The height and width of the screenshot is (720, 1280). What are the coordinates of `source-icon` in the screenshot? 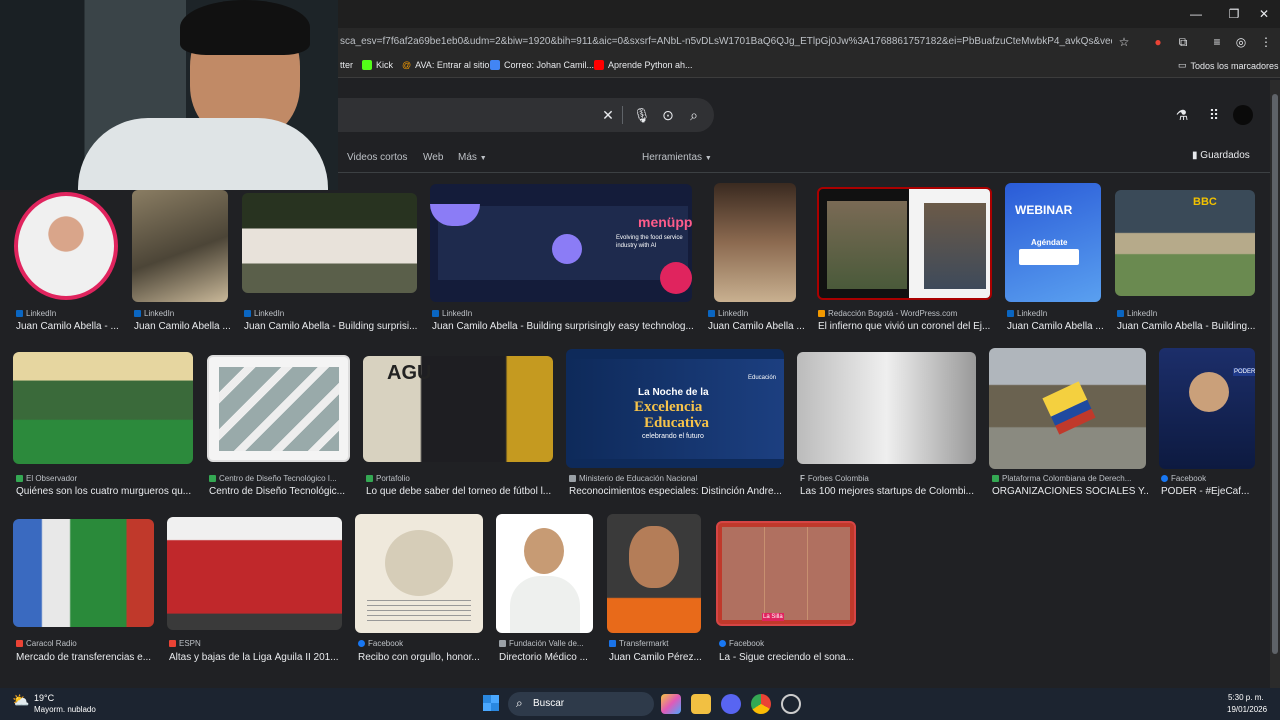 It's located at (19, 478).